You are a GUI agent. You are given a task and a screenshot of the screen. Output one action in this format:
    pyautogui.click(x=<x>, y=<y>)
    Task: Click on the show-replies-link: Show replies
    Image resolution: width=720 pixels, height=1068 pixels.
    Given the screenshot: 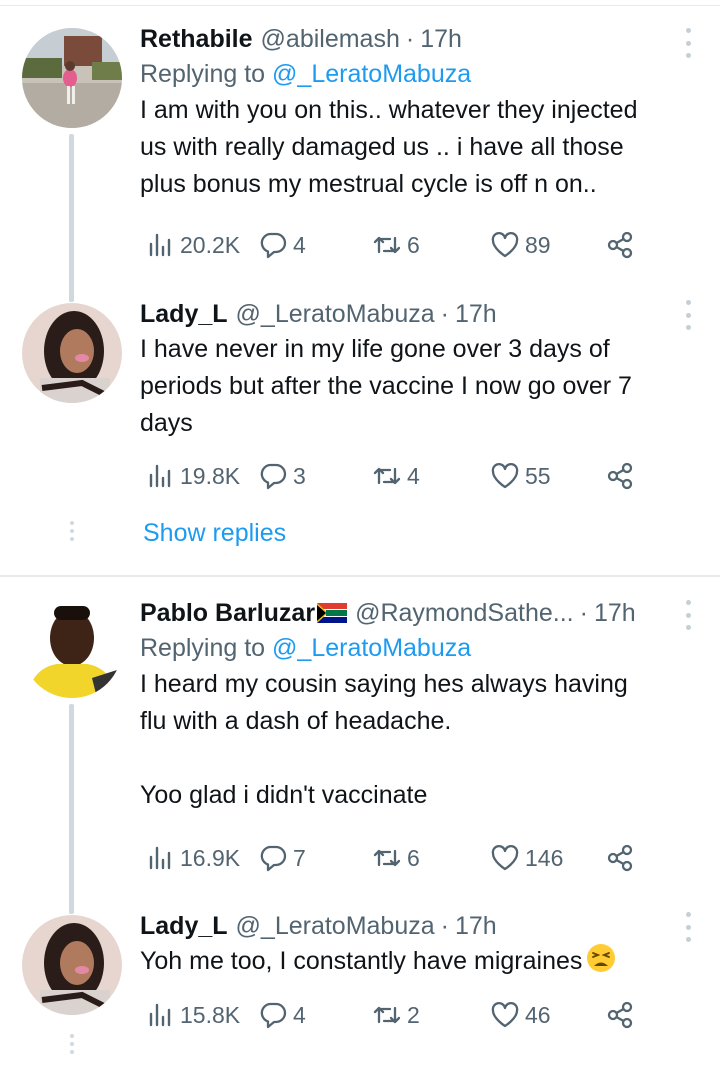 What is the action you would take?
    pyautogui.click(x=214, y=533)
    